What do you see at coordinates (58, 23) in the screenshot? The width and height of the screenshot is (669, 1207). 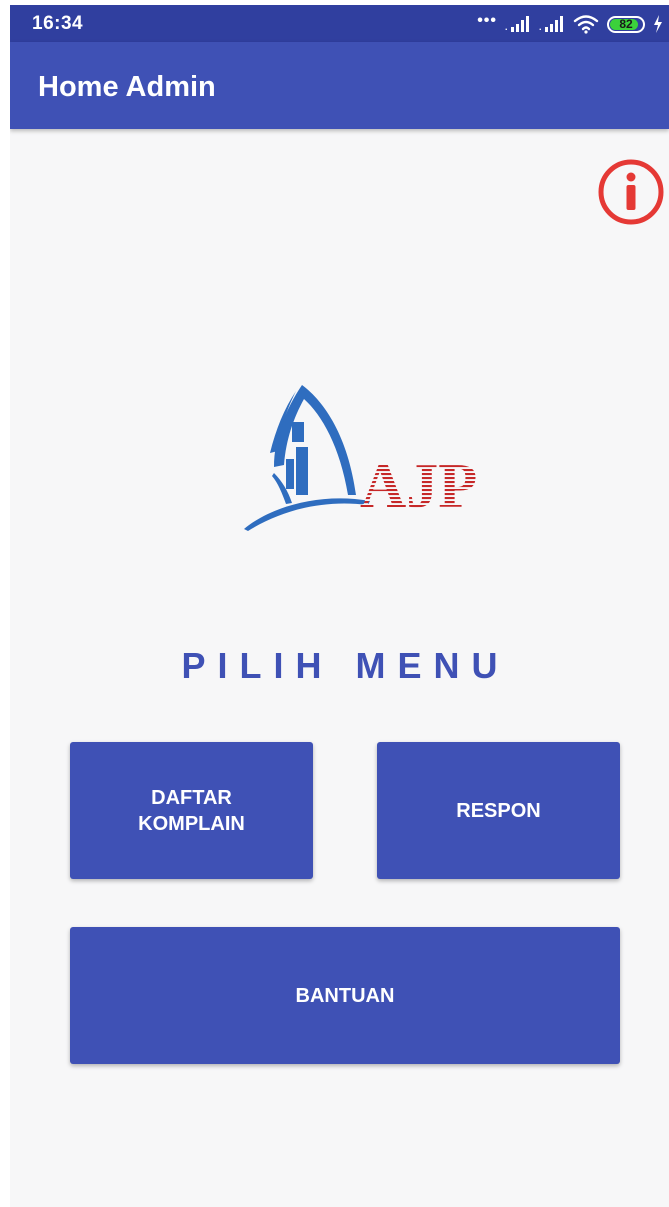 I see `status-time: 16:34` at bounding box center [58, 23].